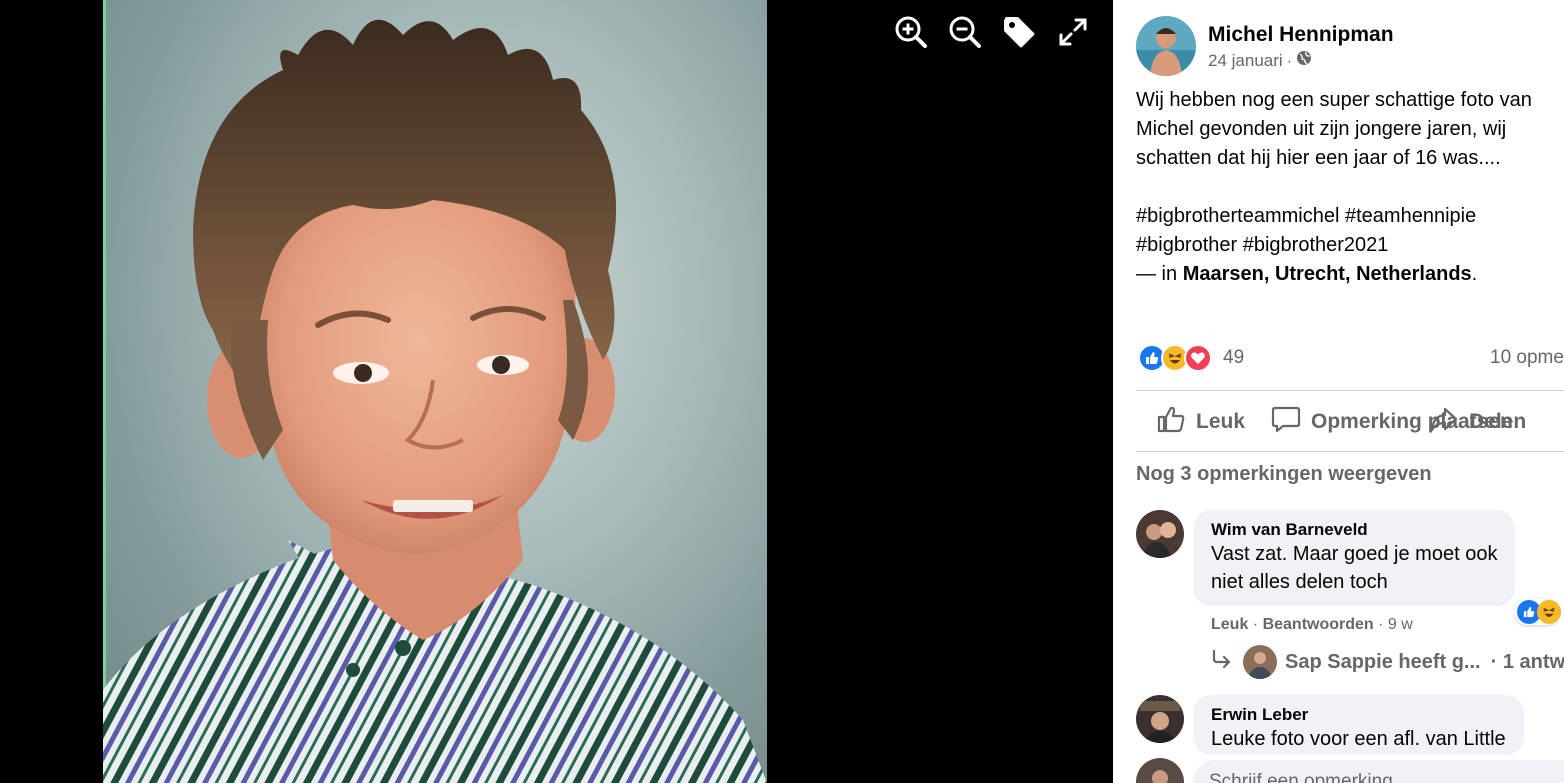 The width and height of the screenshot is (1564, 783). I want to click on post-header: Michel Hennipman 24 januari ·, so click(1265, 46).